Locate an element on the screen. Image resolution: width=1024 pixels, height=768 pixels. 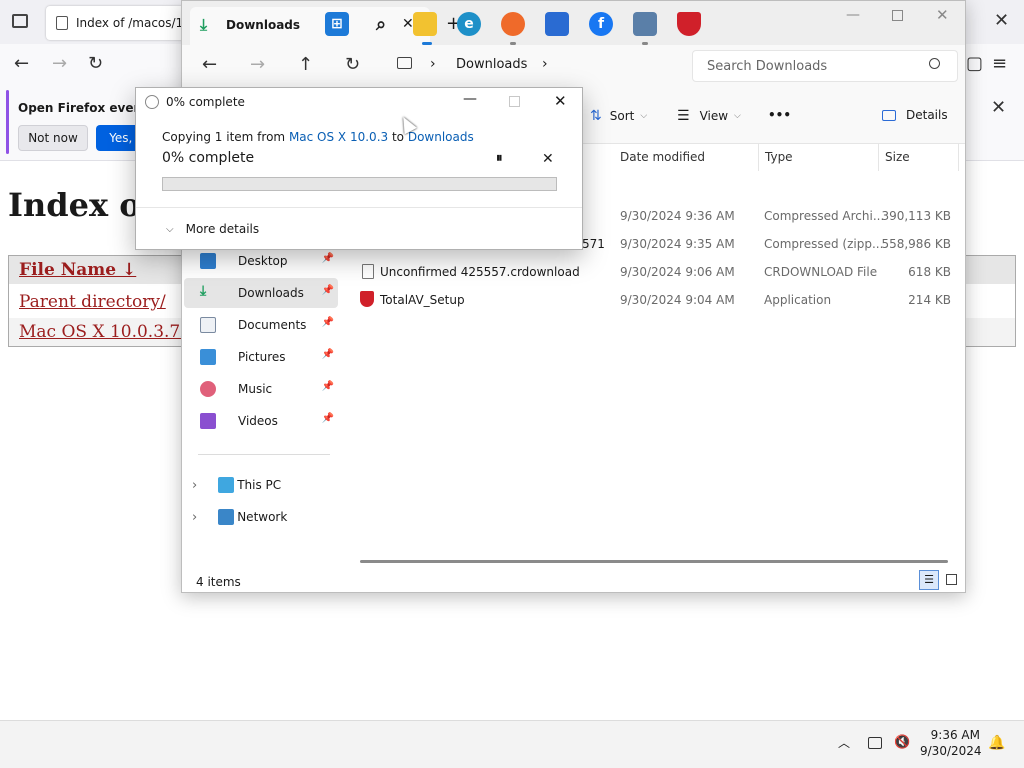
start-icon: ⊞ is located at coordinates (337, 24).